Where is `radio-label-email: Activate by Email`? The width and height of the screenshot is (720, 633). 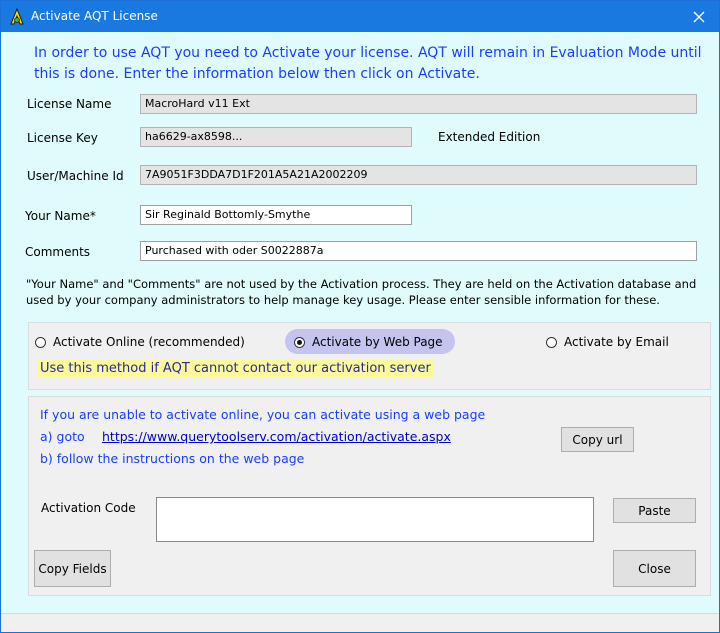 radio-label-email: Activate by Email is located at coordinates (616, 342).